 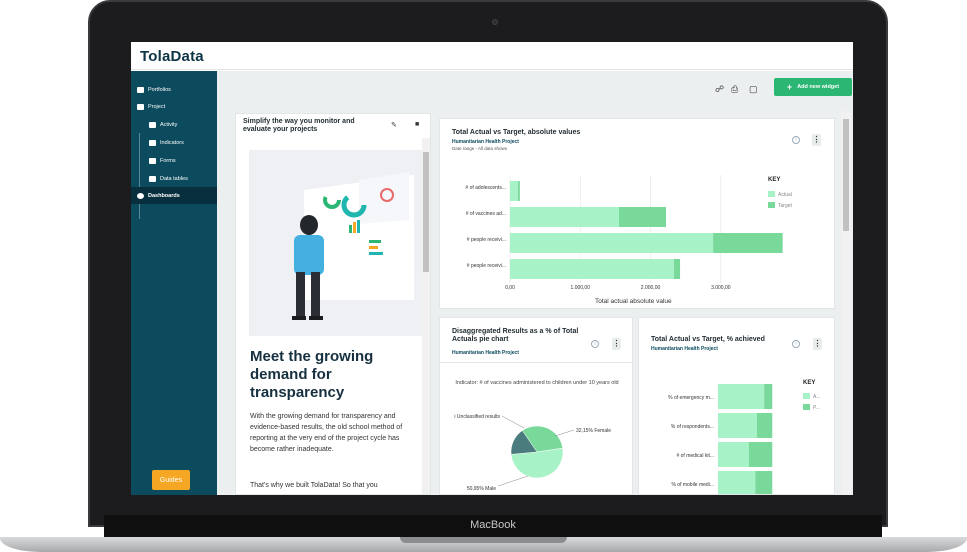 What do you see at coordinates (140, 195) in the screenshot?
I see `dashboard-icon` at bounding box center [140, 195].